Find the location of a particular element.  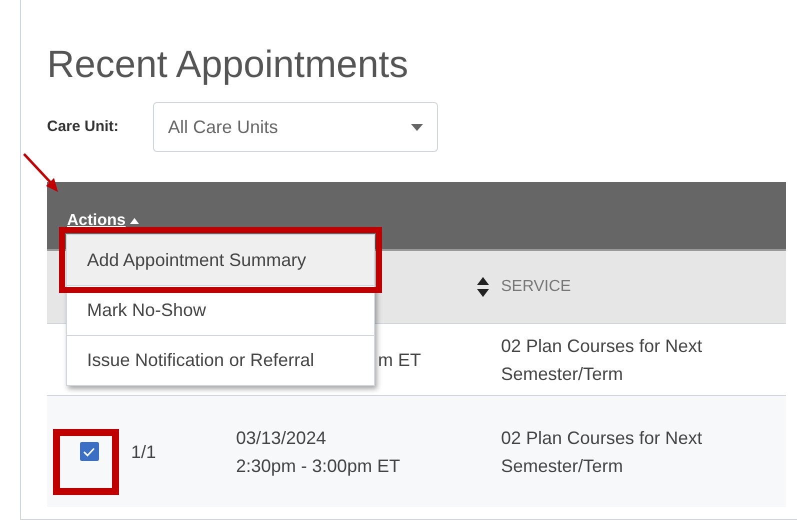

menu-item: Issue Notification or Referral is located at coordinates (220, 360).